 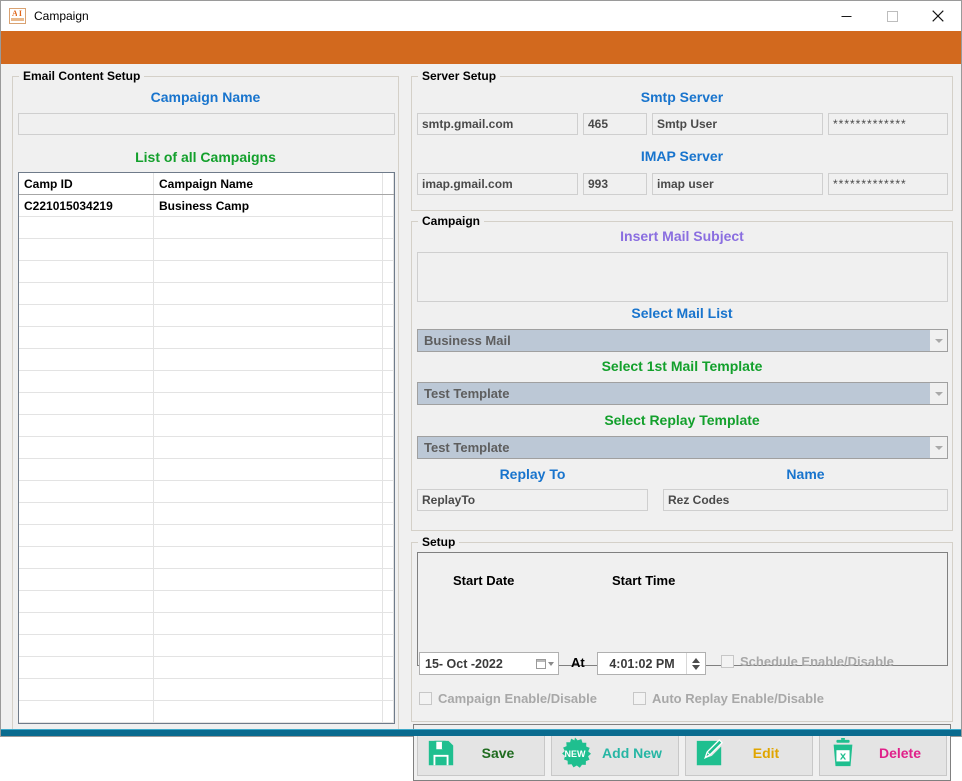 What do you see at coordinates (651, 663) in the screenshot?
I see `start-time-picker: 4:01:02 PM` at bounding box center [651, 663].